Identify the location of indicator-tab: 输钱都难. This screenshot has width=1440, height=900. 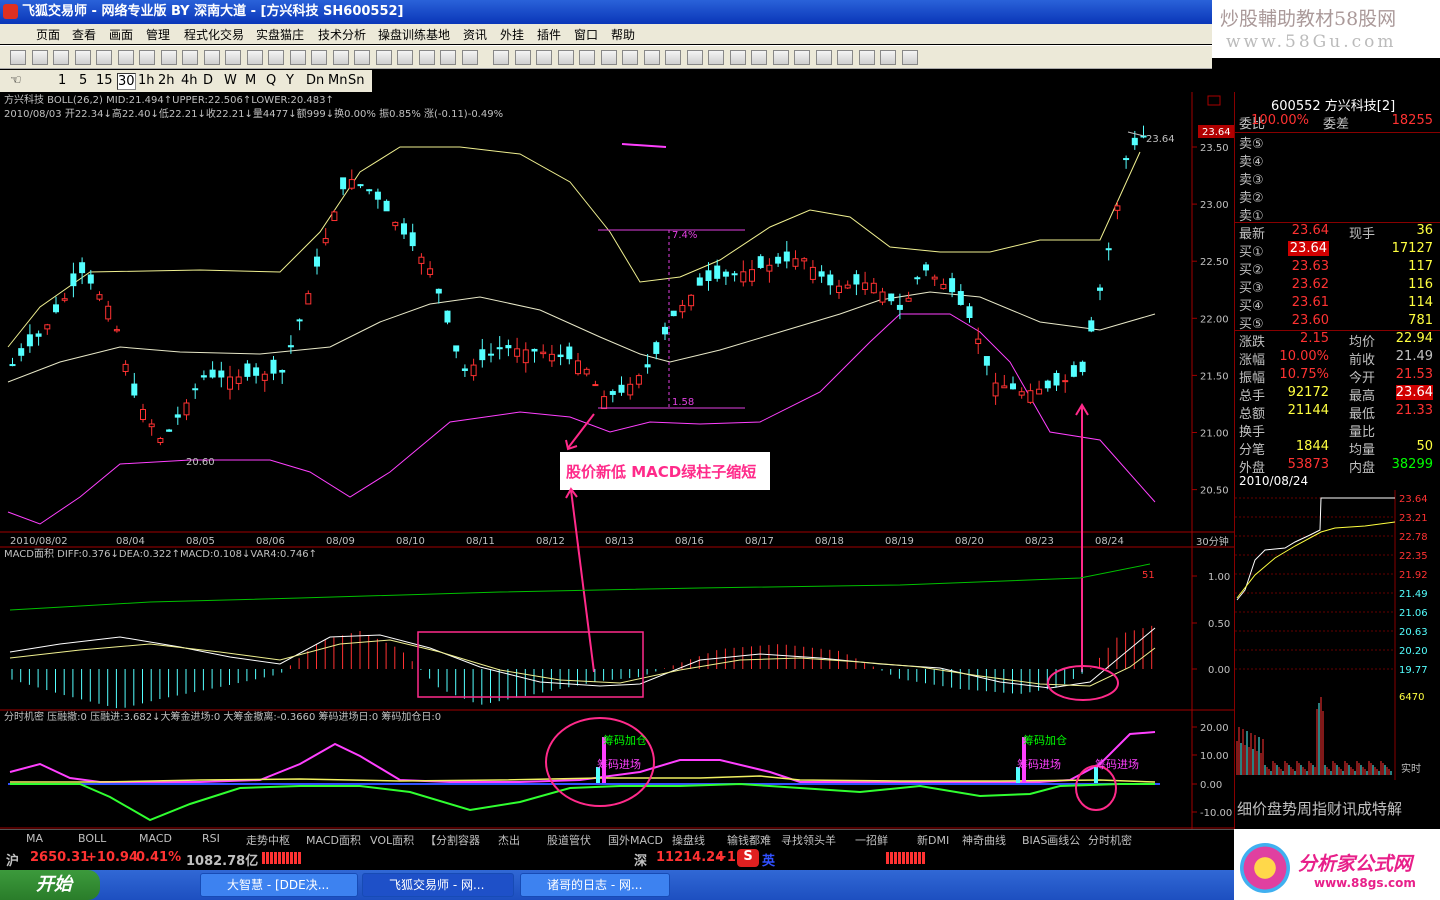
(749, 840).